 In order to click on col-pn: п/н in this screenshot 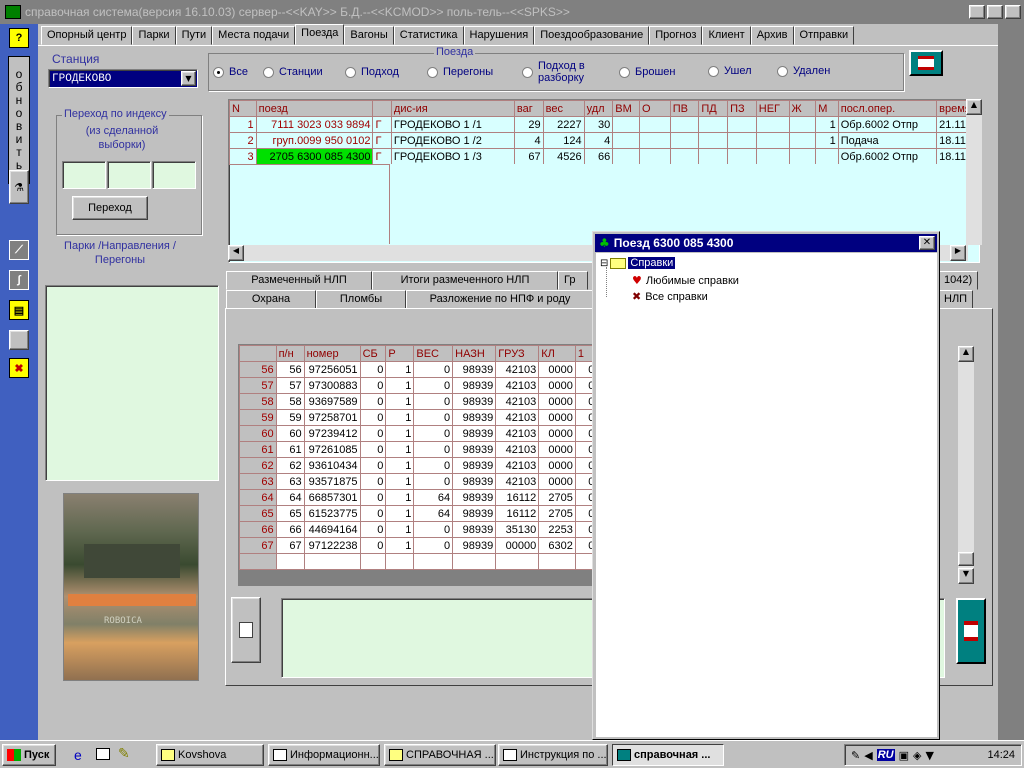, I will do `click(290, 353)`.